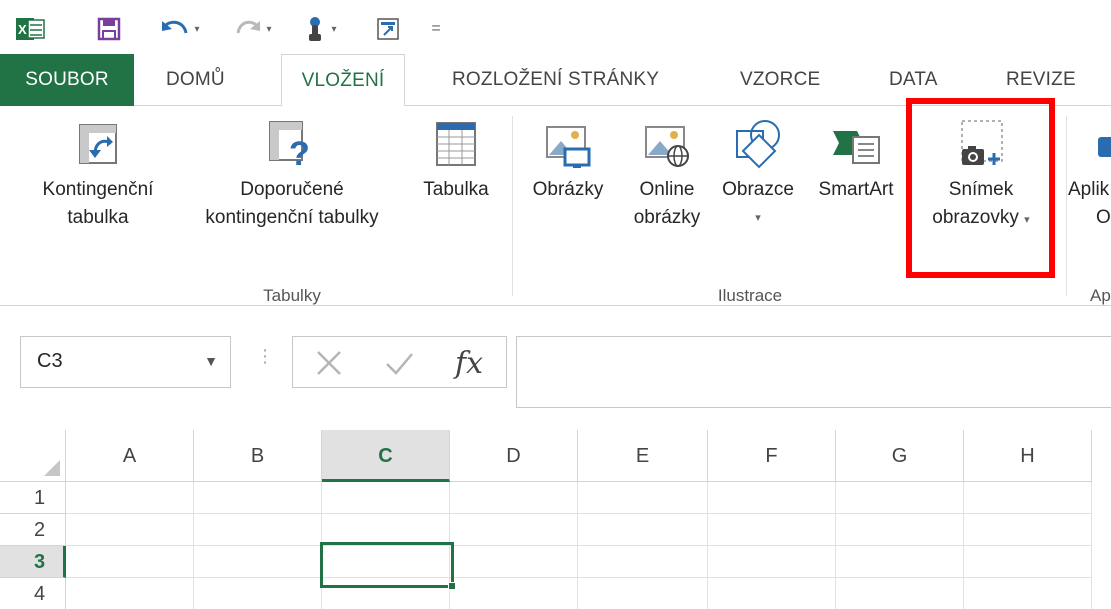  I want to click on fill-handle, so click(452, 586).